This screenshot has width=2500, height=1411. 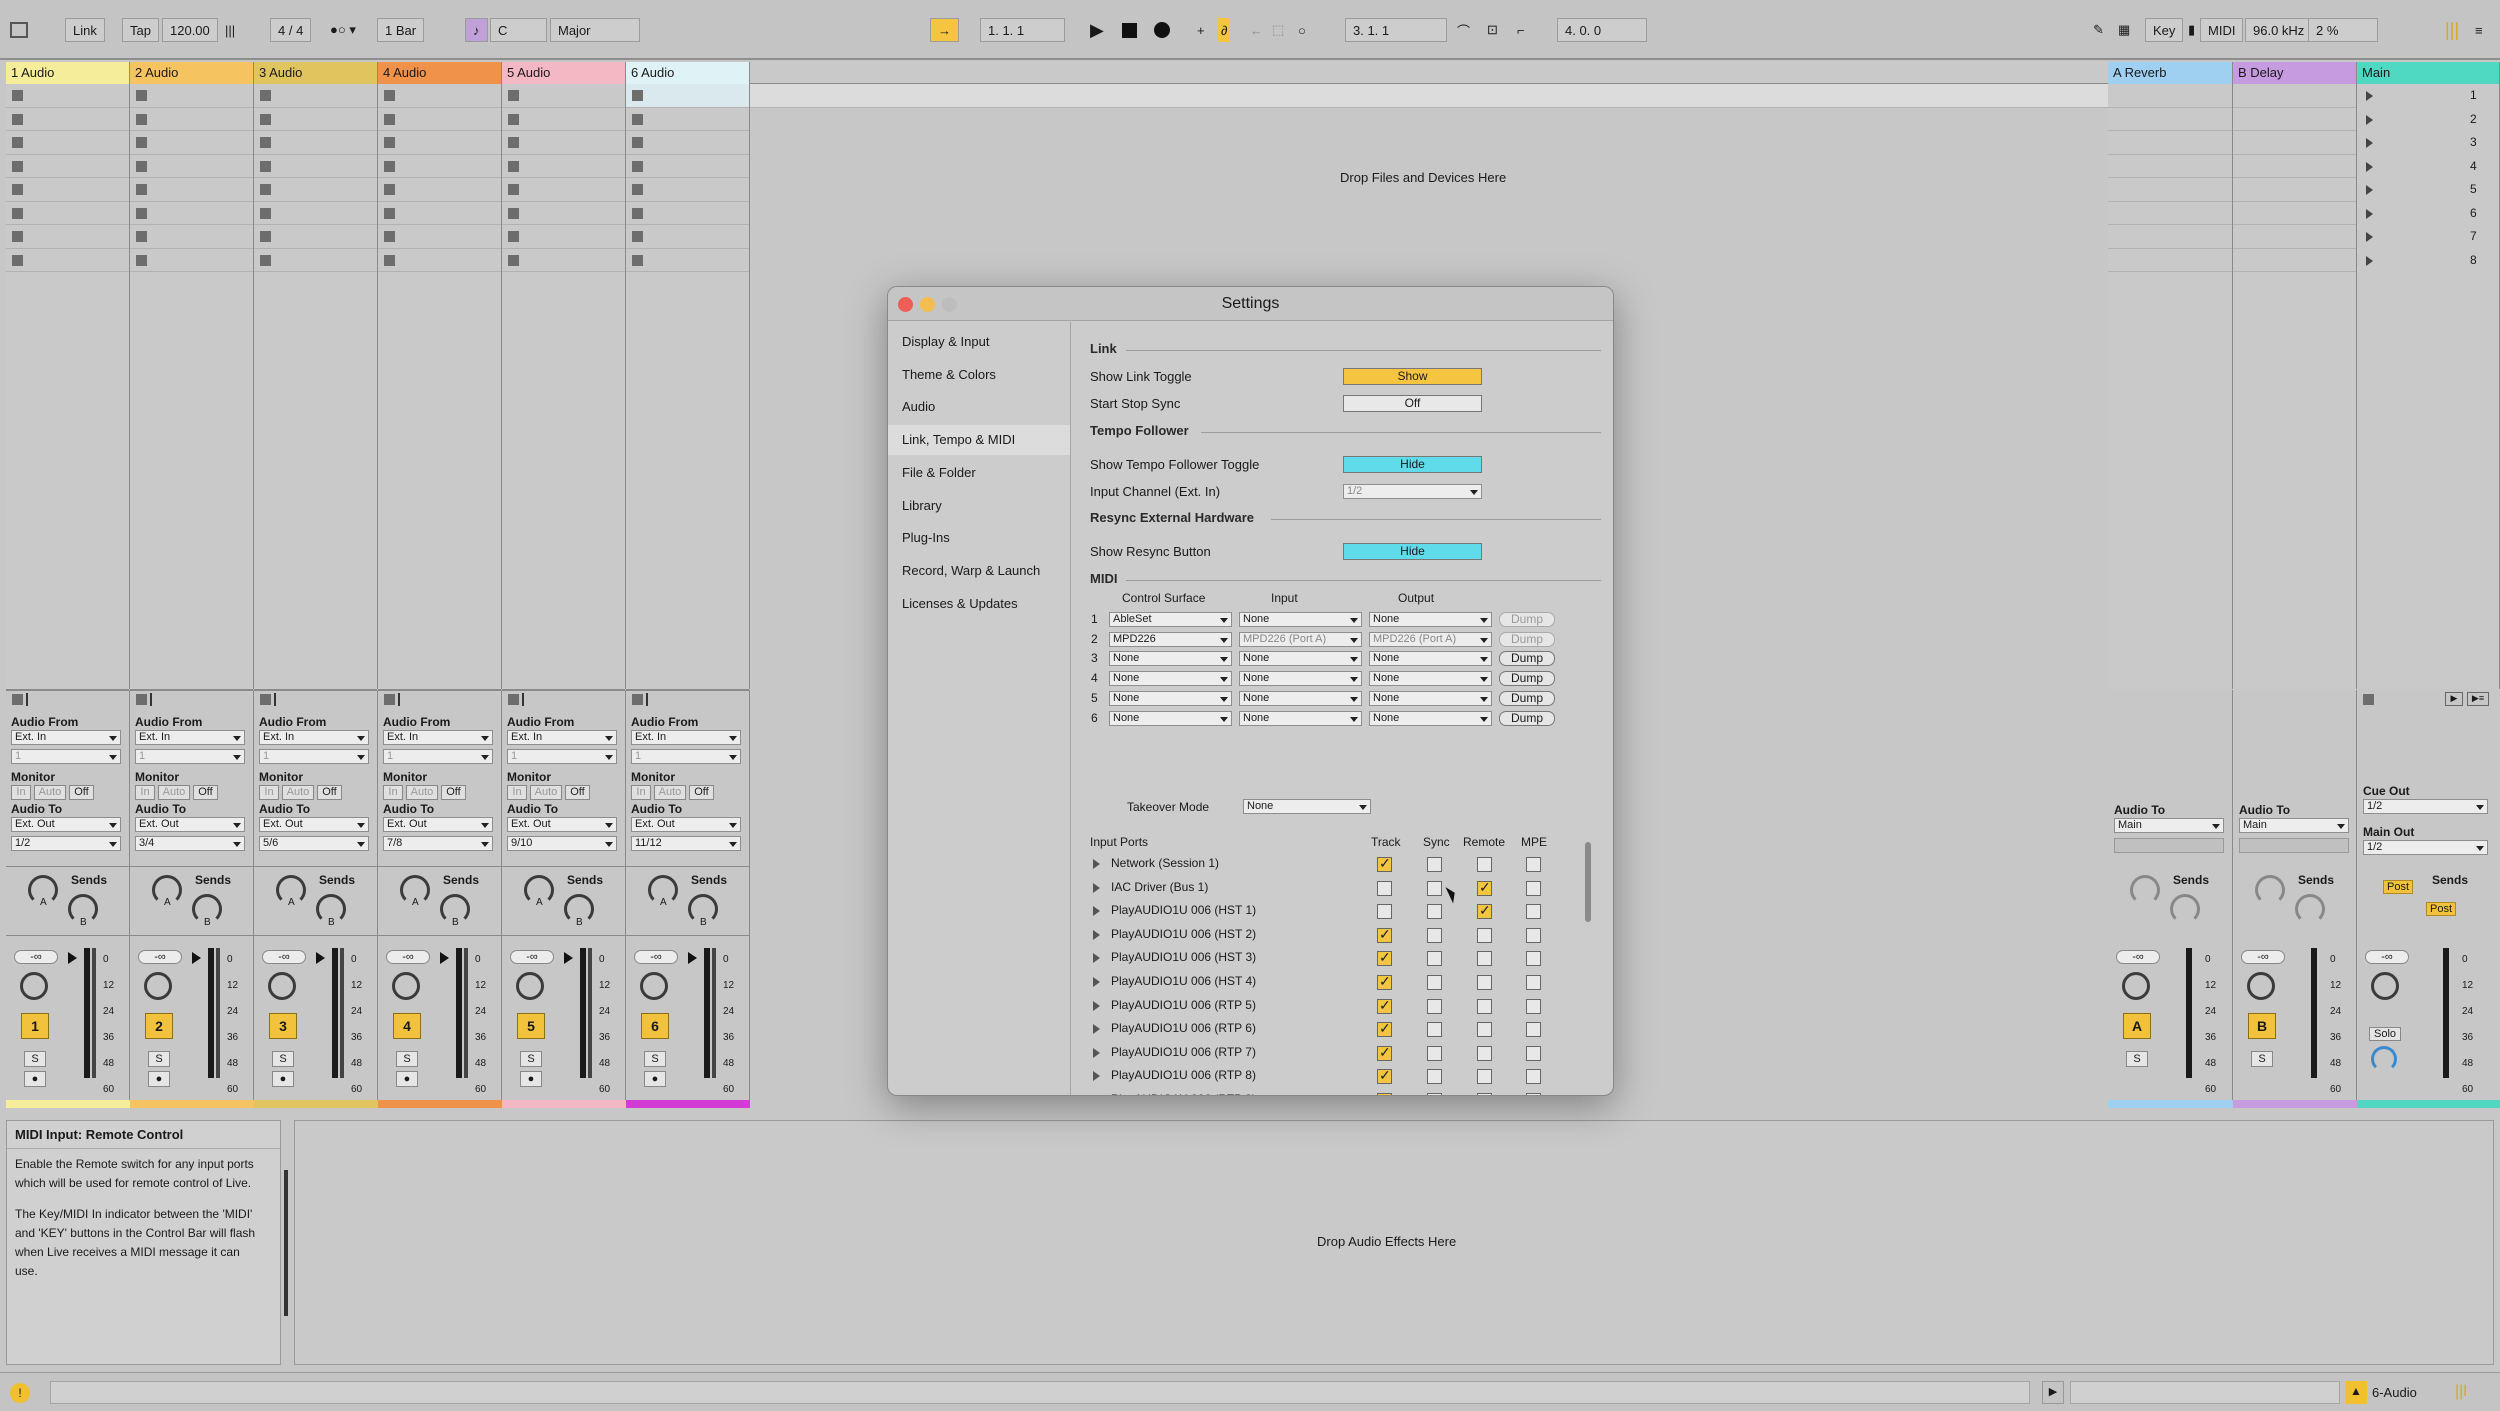 What do you see at coordinates (19, 30) in the screenshot?
I see `view-toggle-icon` at bounding box center [19, 30].